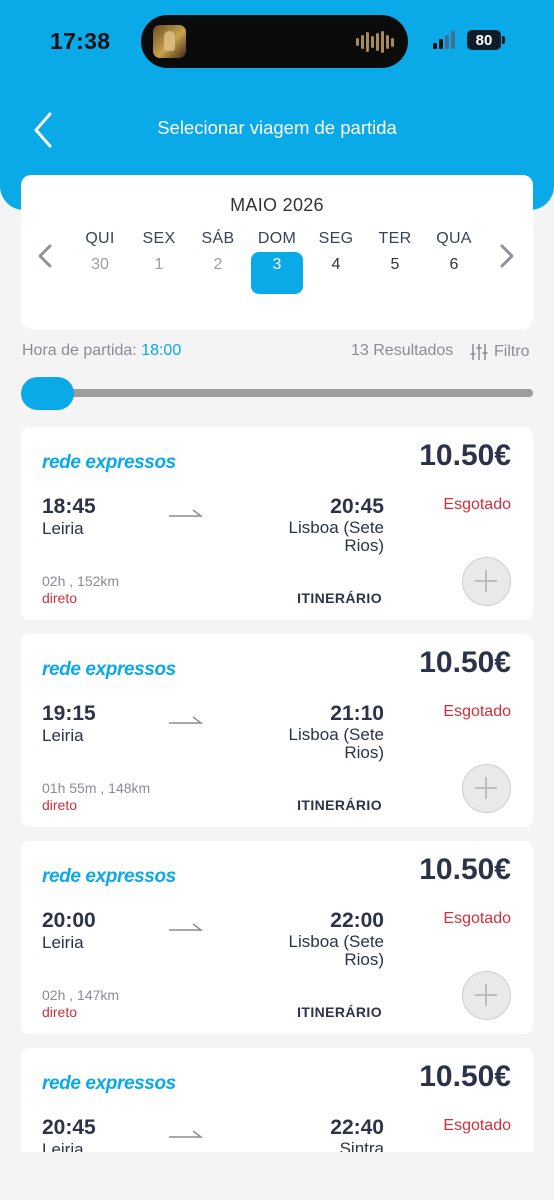  I want to click on day-name: TER, so click(395, 238).